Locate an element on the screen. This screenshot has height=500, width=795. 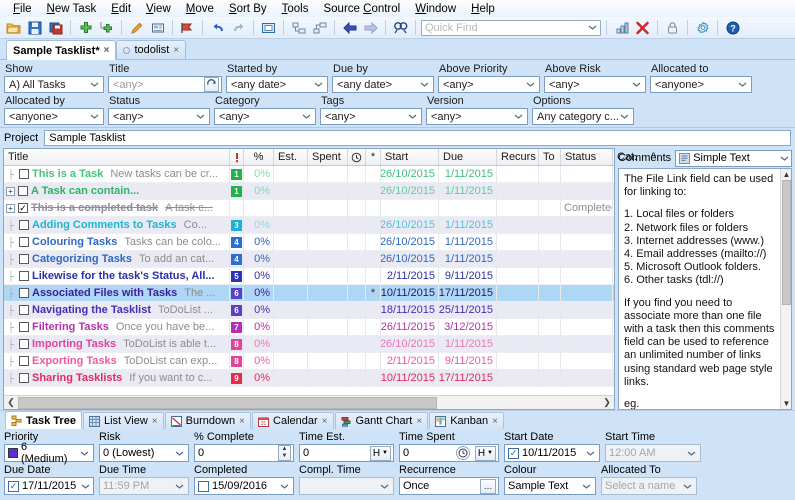
scroll-left-icon: ❮ is located at coordinates (11, 402).